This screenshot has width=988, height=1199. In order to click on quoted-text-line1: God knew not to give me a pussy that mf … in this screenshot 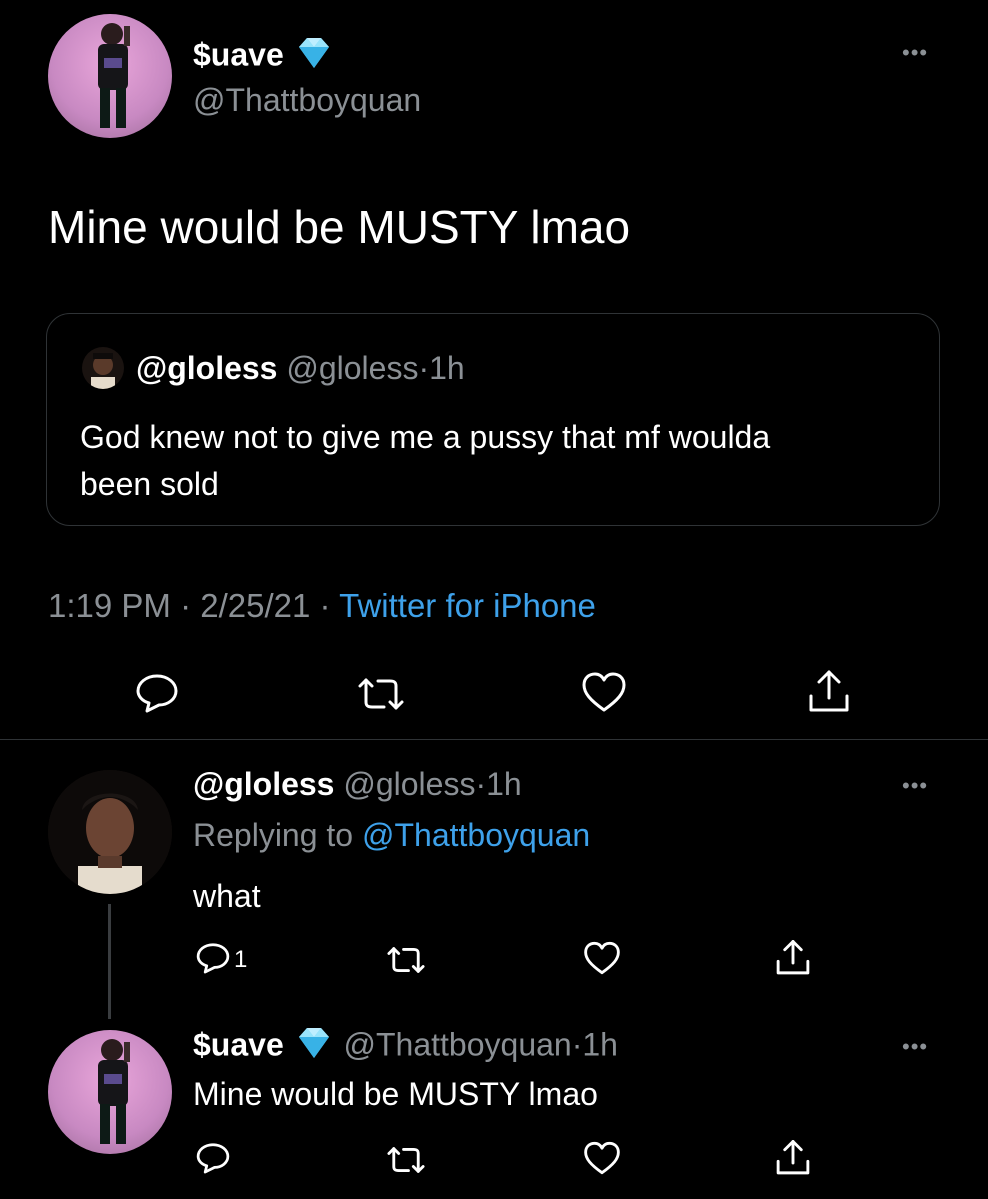, I will do `click(425, 437)`.